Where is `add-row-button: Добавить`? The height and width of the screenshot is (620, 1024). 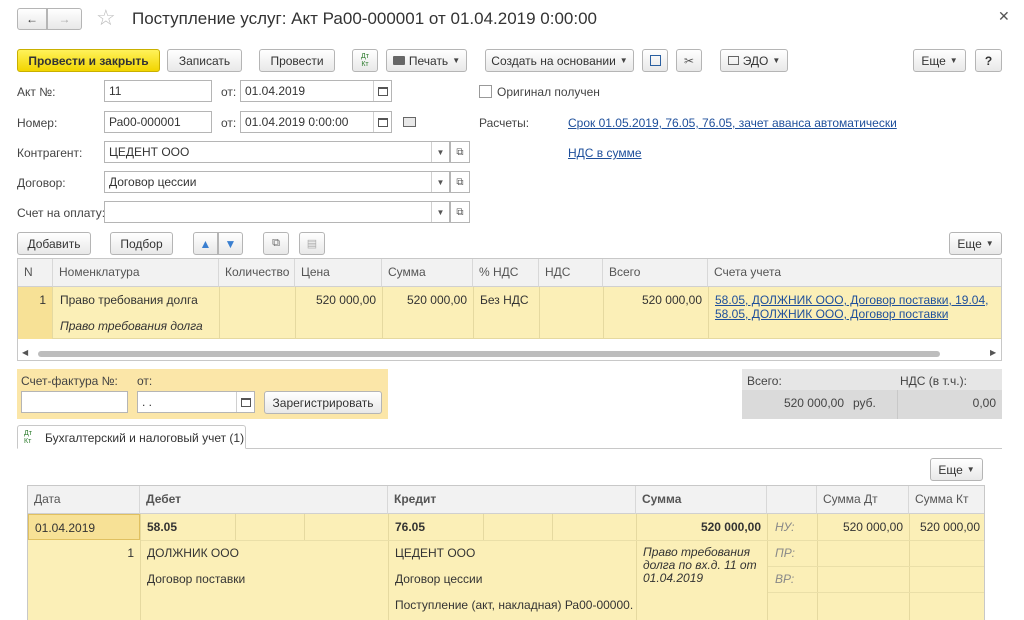
add-row-button: Добавить is located at coordinates (54, 243).